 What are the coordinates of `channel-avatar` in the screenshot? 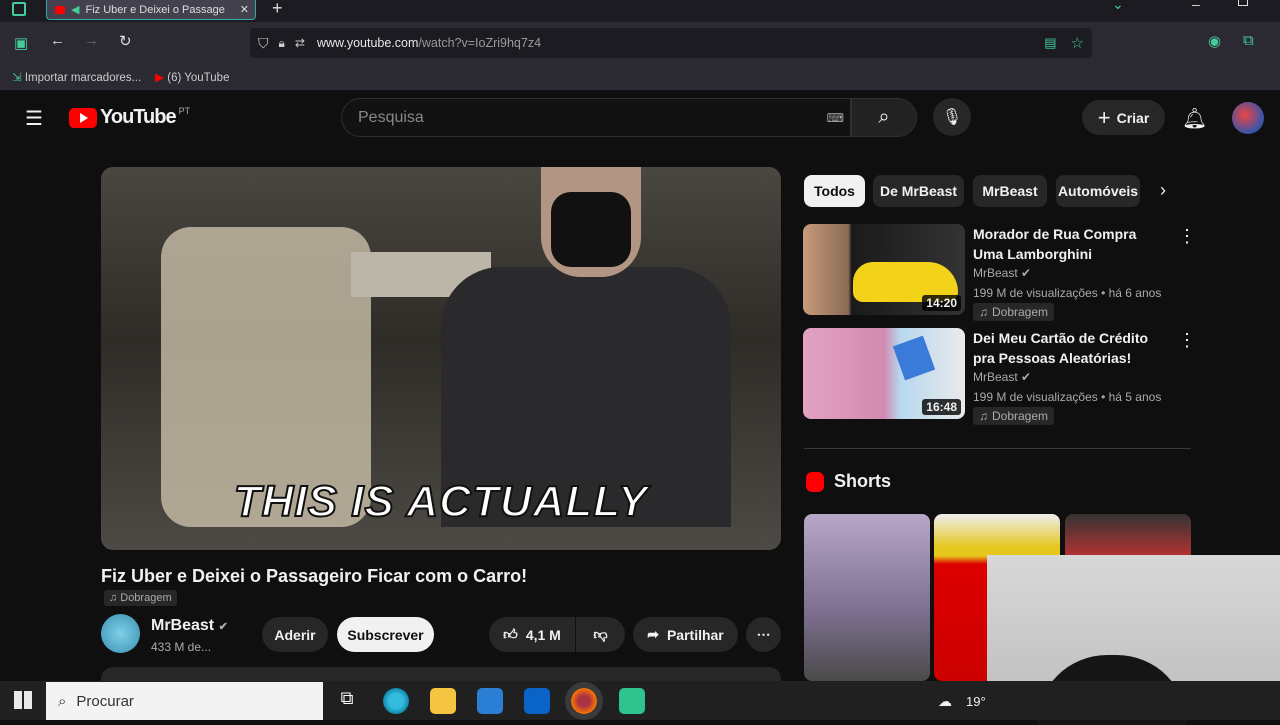 It's located at (120, 633).